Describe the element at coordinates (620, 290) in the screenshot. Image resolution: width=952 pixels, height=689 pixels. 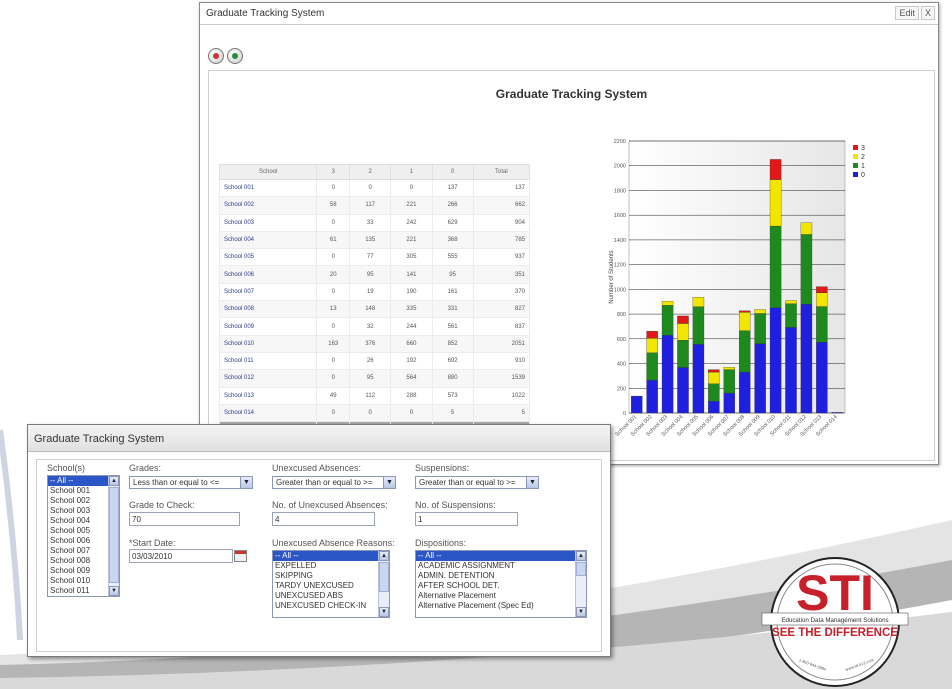
I see `y-tick-label: 1000` at that location.